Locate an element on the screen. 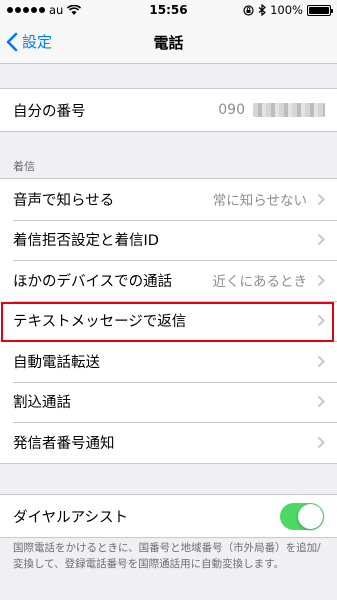 This screenshot has height=600, width=337. dial-assist-group: ダイヤルアシスト is located at coordinates (168, 516).